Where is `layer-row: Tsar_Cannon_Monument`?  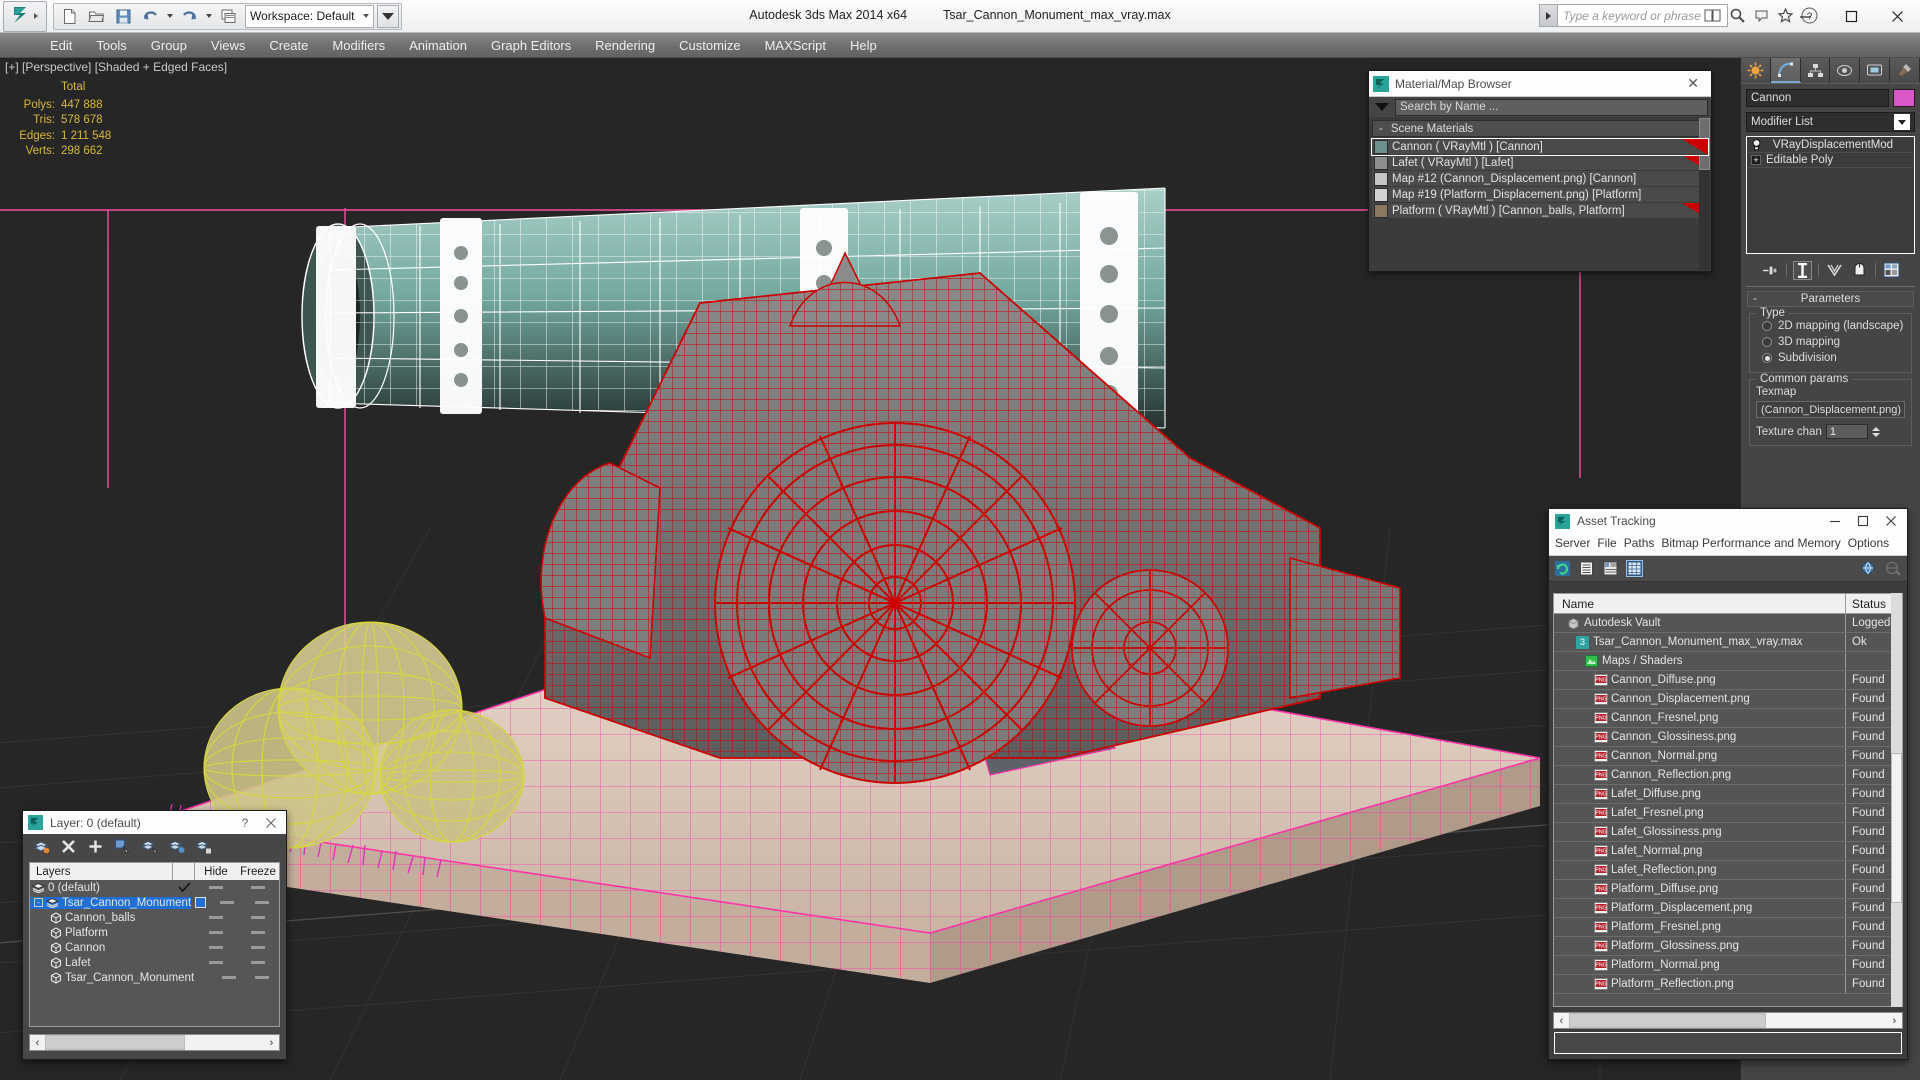
layer-row: Tsar_Cannon_Monument is located at coordinates (154, 977).